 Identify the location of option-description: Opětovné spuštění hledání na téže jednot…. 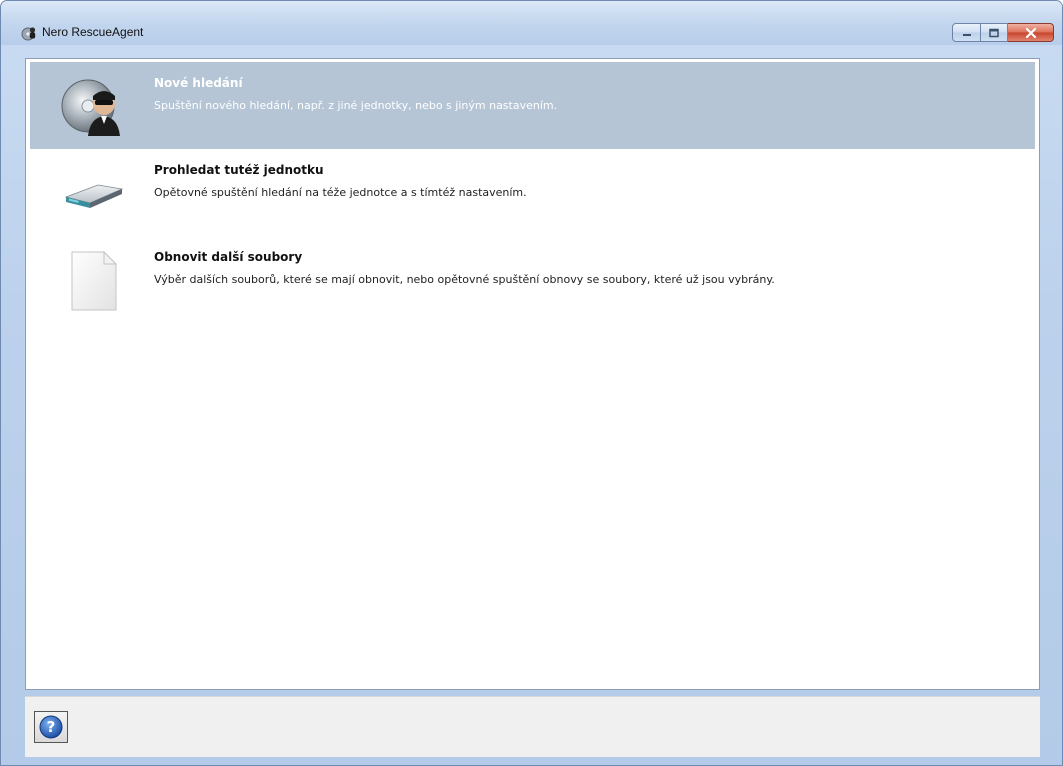
(340, 192).